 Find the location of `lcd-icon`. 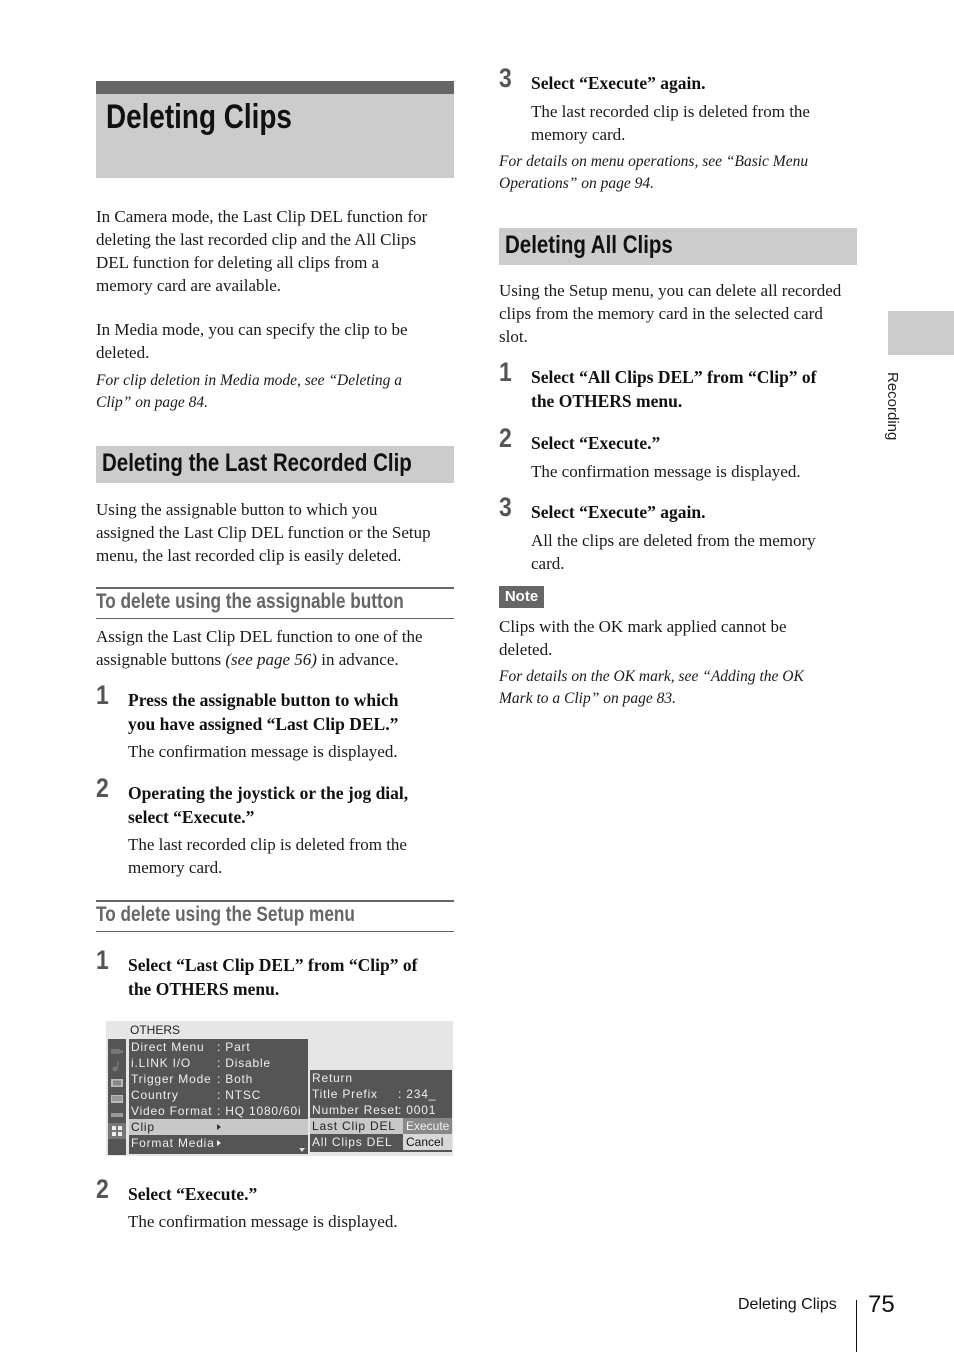

lcd-icon is located at coordinates (117, 1097).